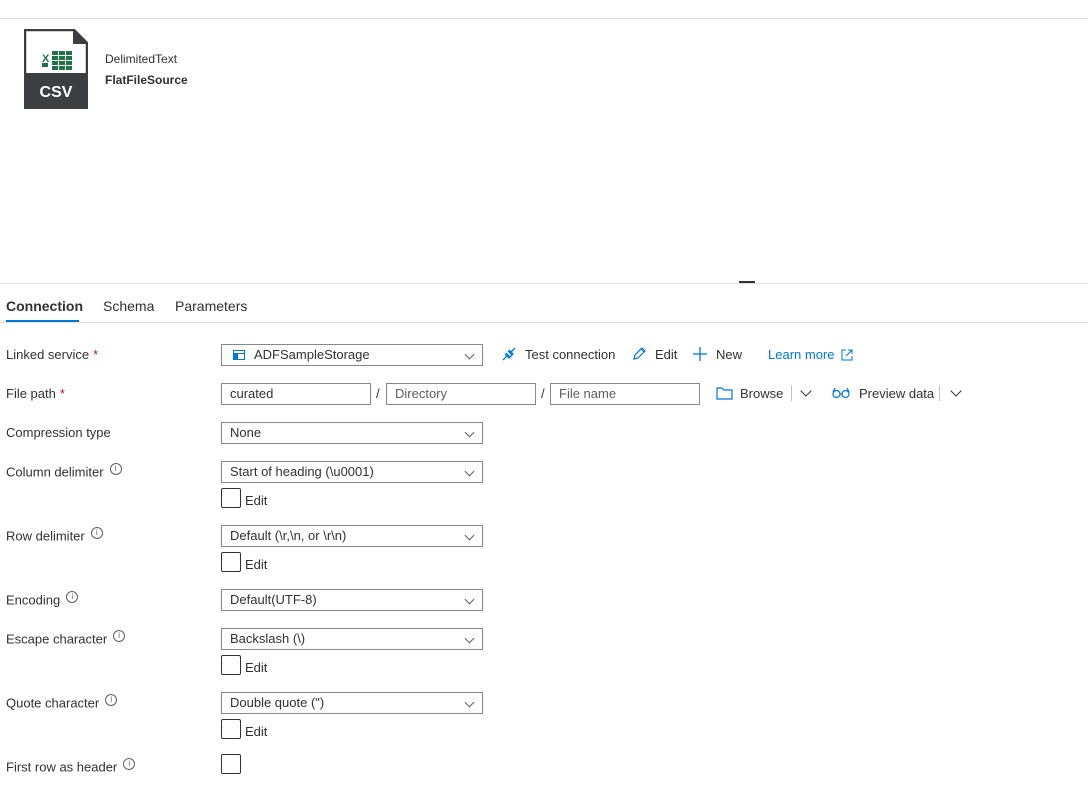  I want to click on tab-connection: Connection, so click(44, 306).